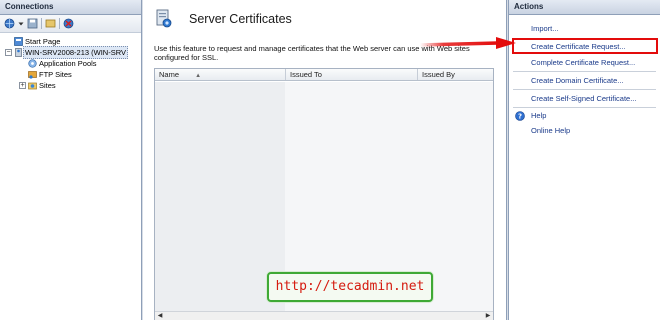 The image size is (660, 320). What do you see at coordinates (32, 75) in the screenshot?
I see `ftp-sites-icon` at bounding box center [32, 75].